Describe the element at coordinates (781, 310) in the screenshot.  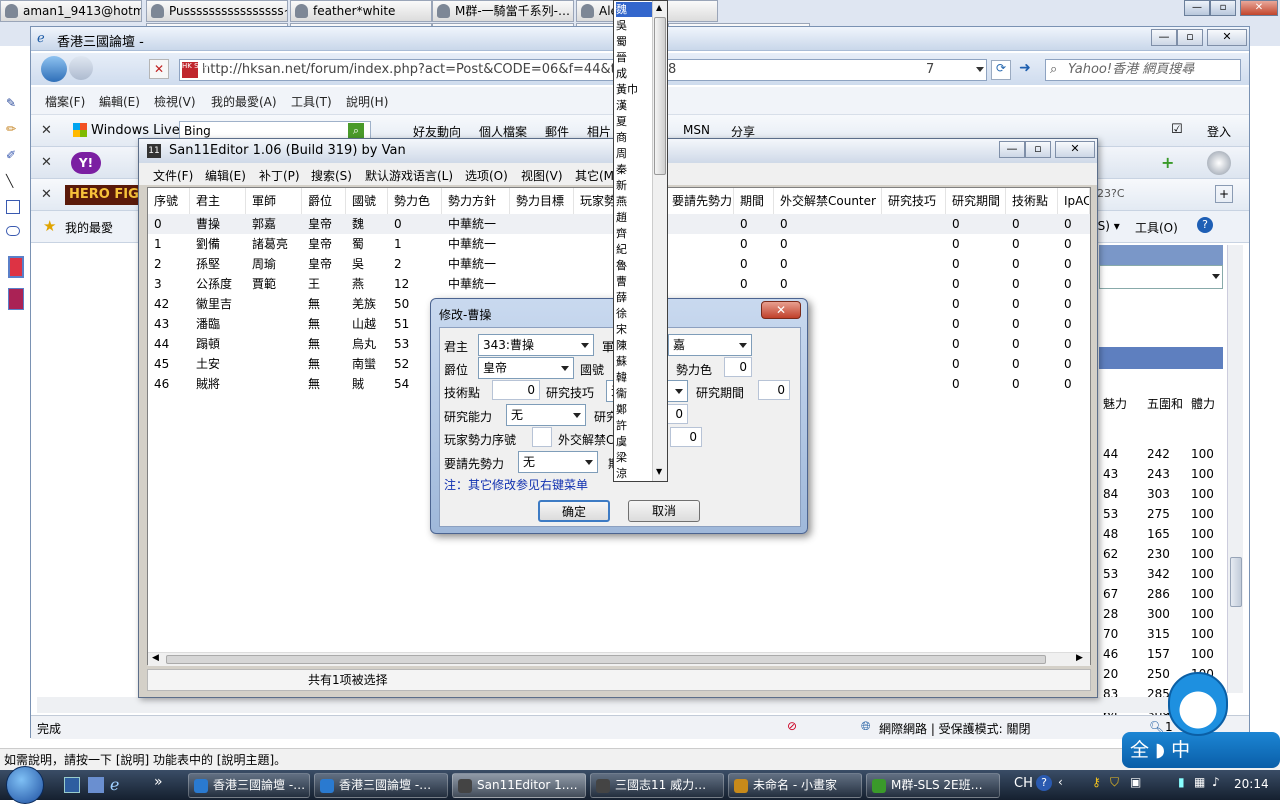
I see `dialog-close-button: ✕` at that location.